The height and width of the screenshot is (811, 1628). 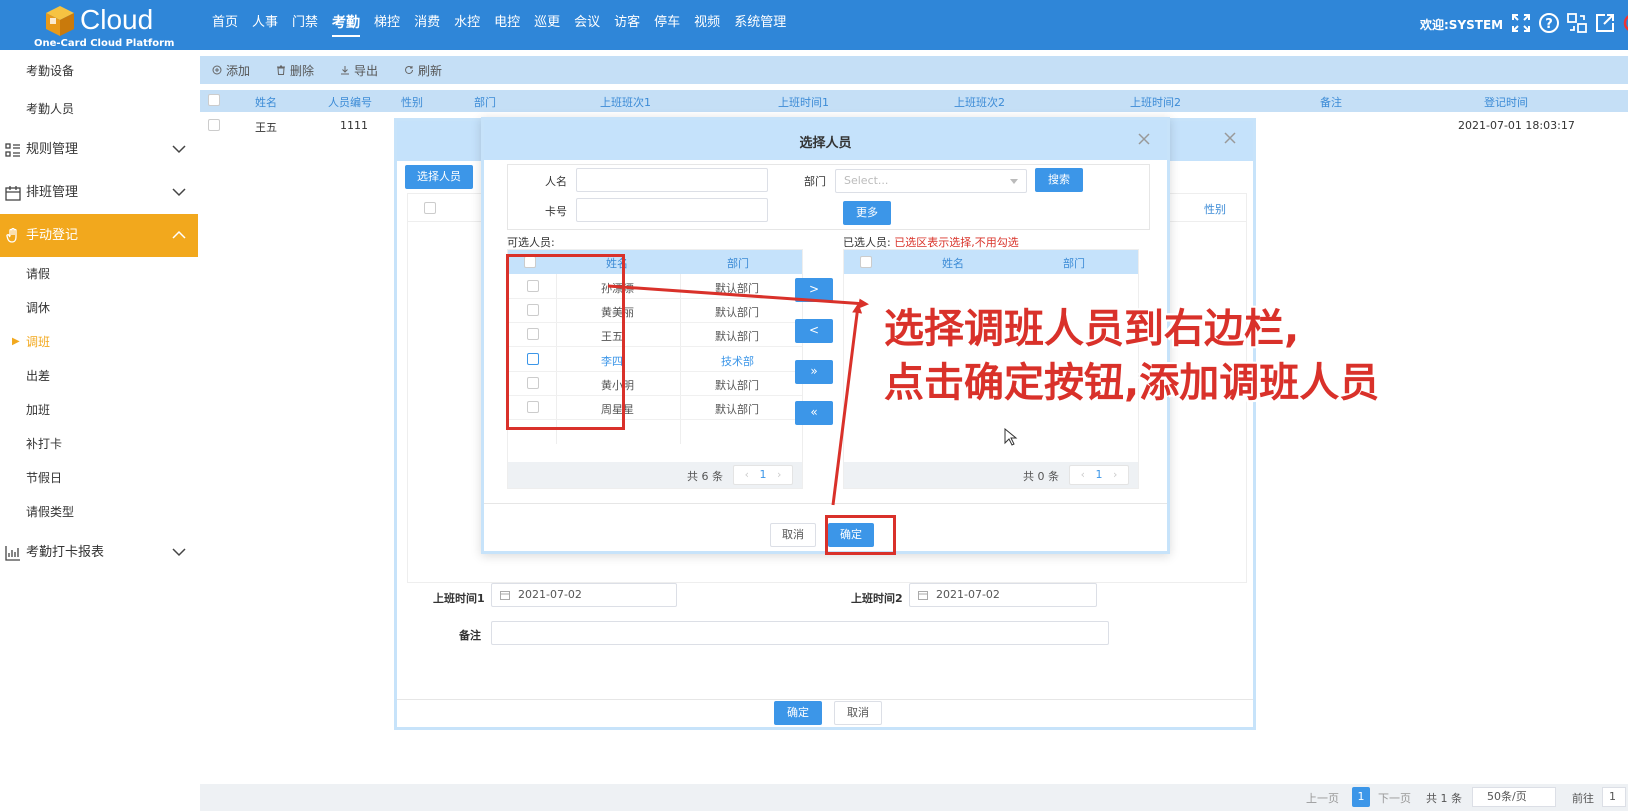 I want to click on logo: Cloud One-Card Cloud Platform, so click(x=115, y=25).